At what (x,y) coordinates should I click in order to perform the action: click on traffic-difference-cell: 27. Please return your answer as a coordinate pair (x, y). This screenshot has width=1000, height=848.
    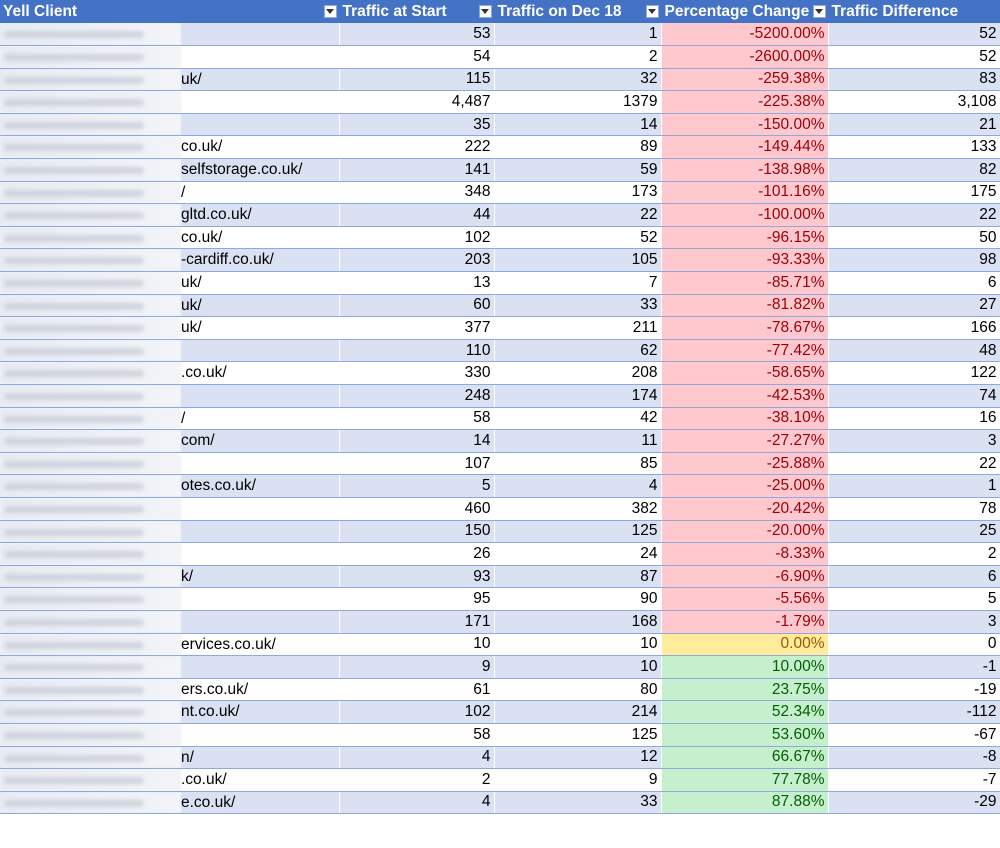
    Looking at the image, I should click on (914, 306).